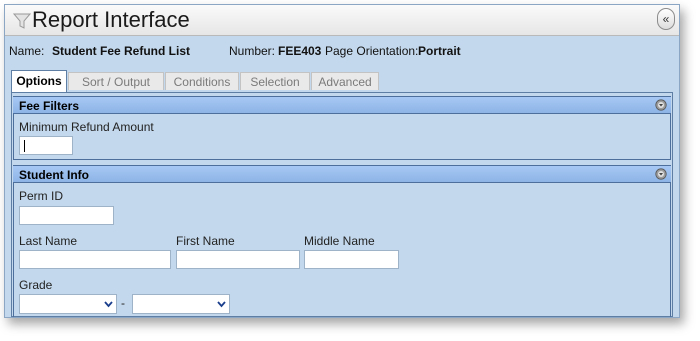  I want to click on student-info-title: Student Info, so click(54, 175).